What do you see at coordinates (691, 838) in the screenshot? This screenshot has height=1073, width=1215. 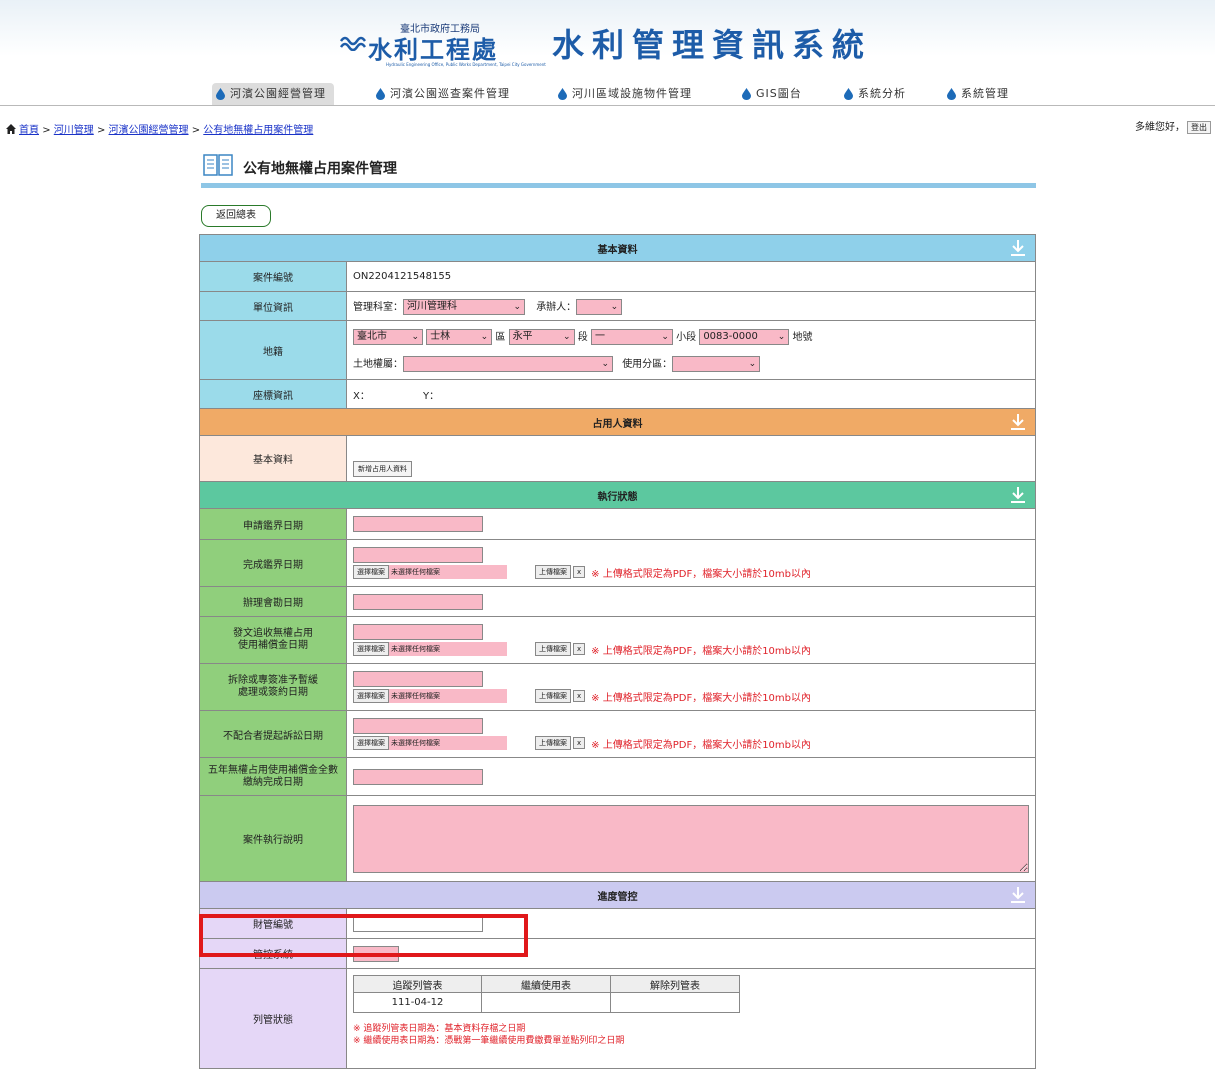 I see `execution-notes-textarea` at bounding box center [691, 838].